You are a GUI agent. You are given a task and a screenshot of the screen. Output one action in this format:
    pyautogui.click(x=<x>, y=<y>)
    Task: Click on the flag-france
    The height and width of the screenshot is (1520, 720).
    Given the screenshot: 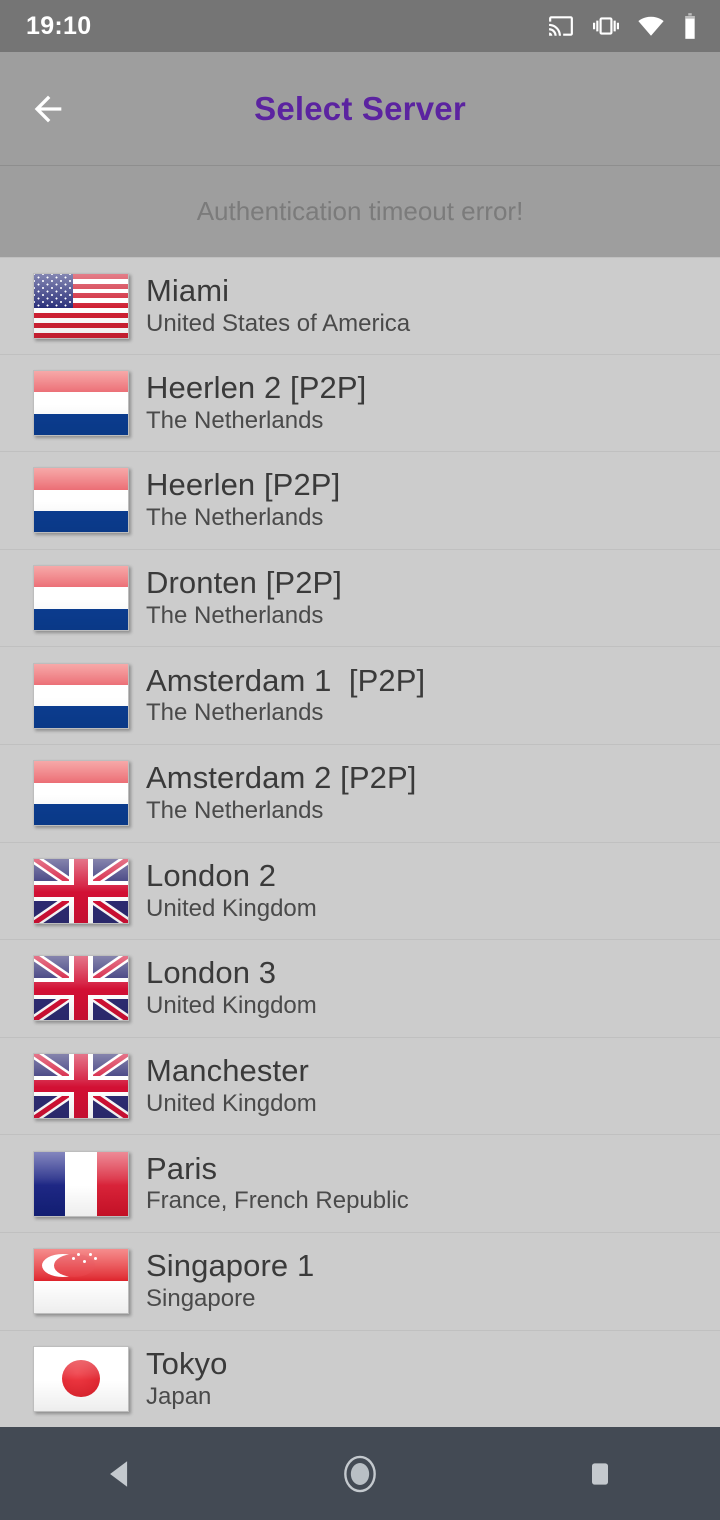 What is the action you would take?
    pyautogui.click(x=81, y=1183)
    